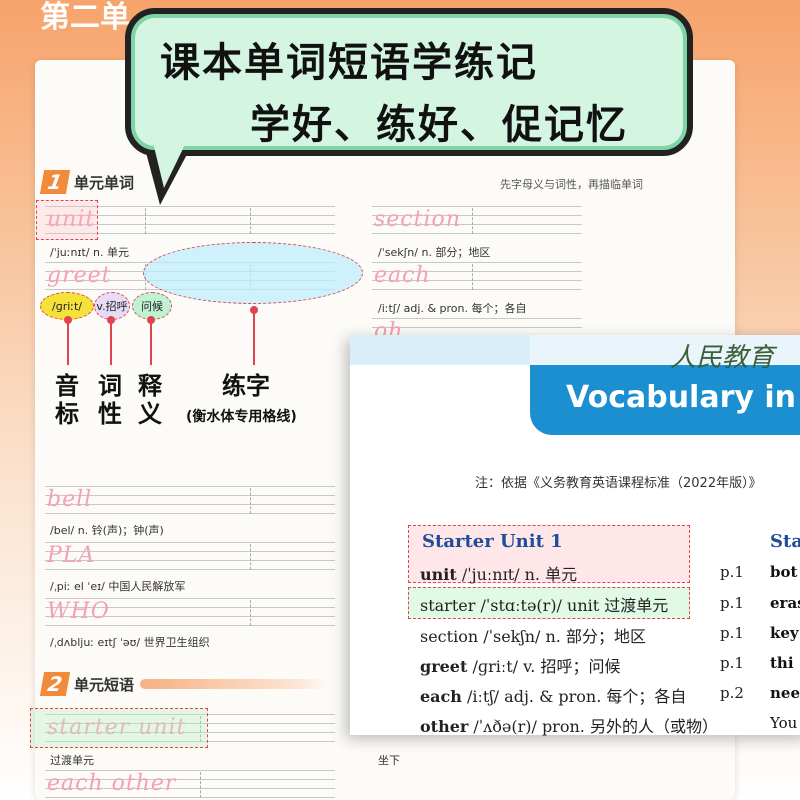 Image resolution: width=800 pixels, height=800 pixels. Describe the element at coordinates (85, 17) in the screenshot. I see `unit-header: 第二单` at that location.